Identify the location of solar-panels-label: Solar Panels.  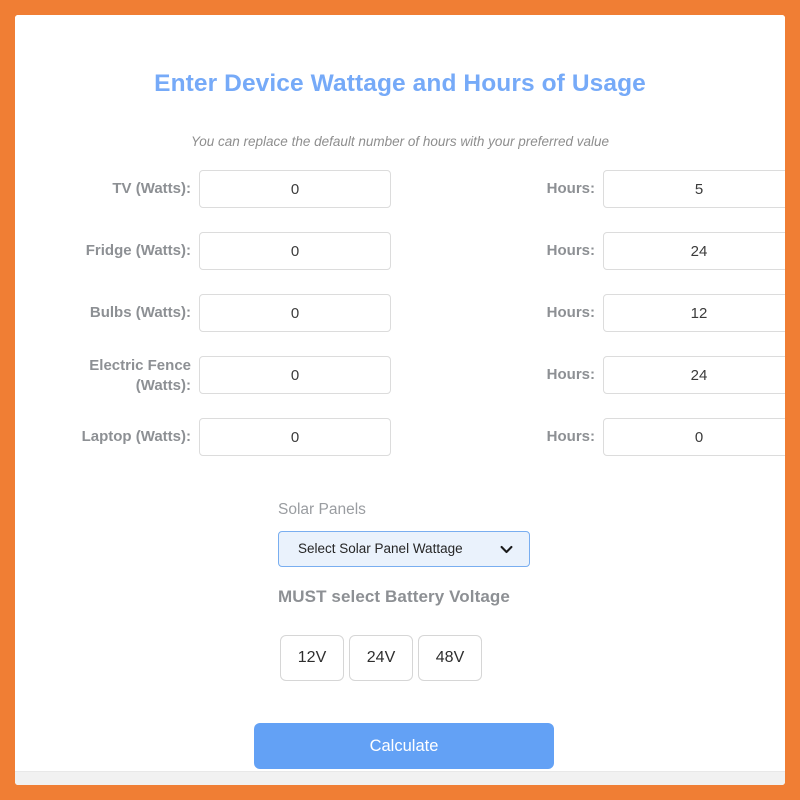
(322, 509).